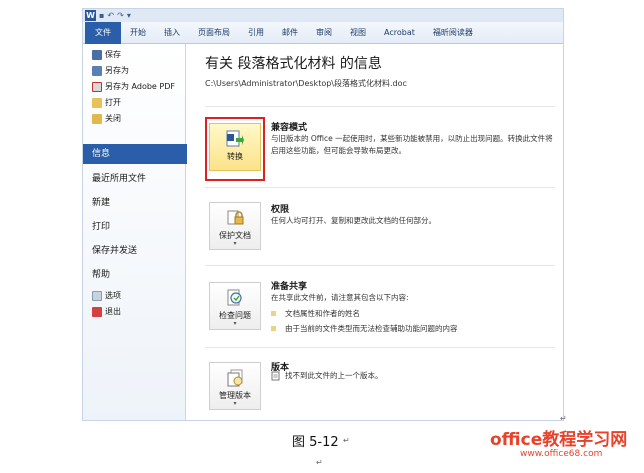 The width and height of the screenshot is (644, 473). Describe the element at coordinates (453, 33) in the screenshot. I see `tab-foxit-reader: 福昕阅读器` at that location.